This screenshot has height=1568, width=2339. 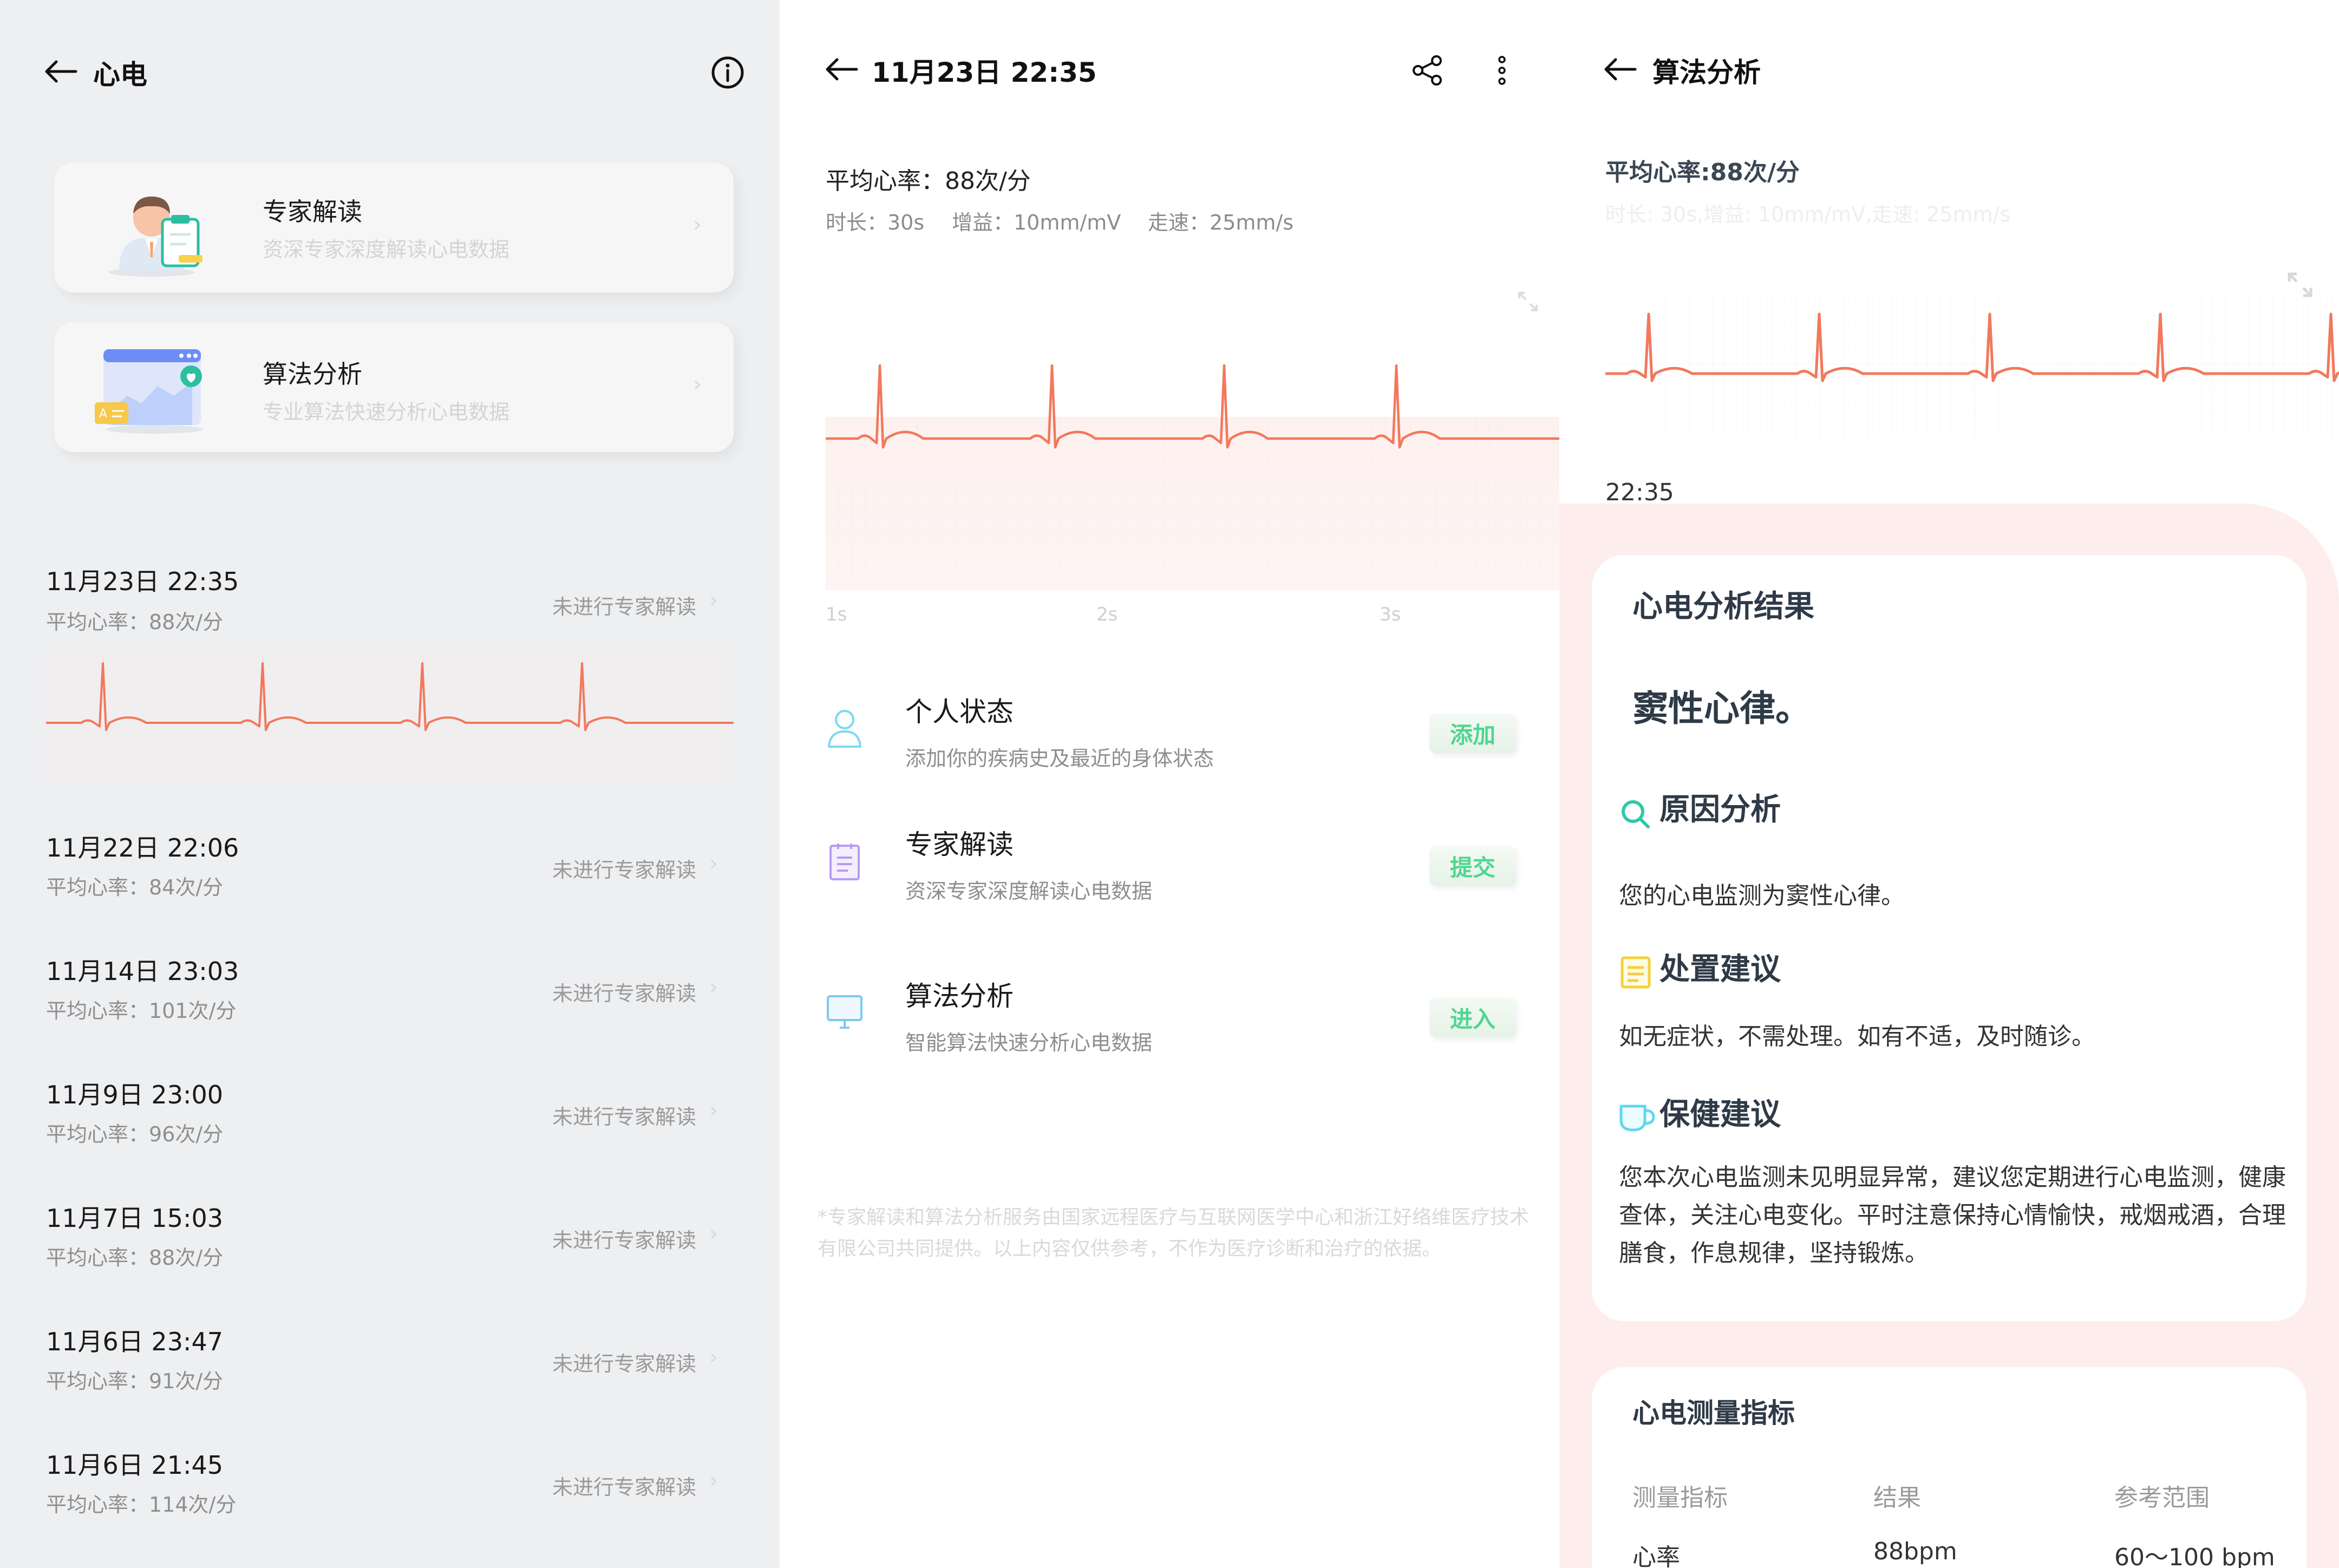 I want to click on add-button: 添加, so click(x=1472, y=733).